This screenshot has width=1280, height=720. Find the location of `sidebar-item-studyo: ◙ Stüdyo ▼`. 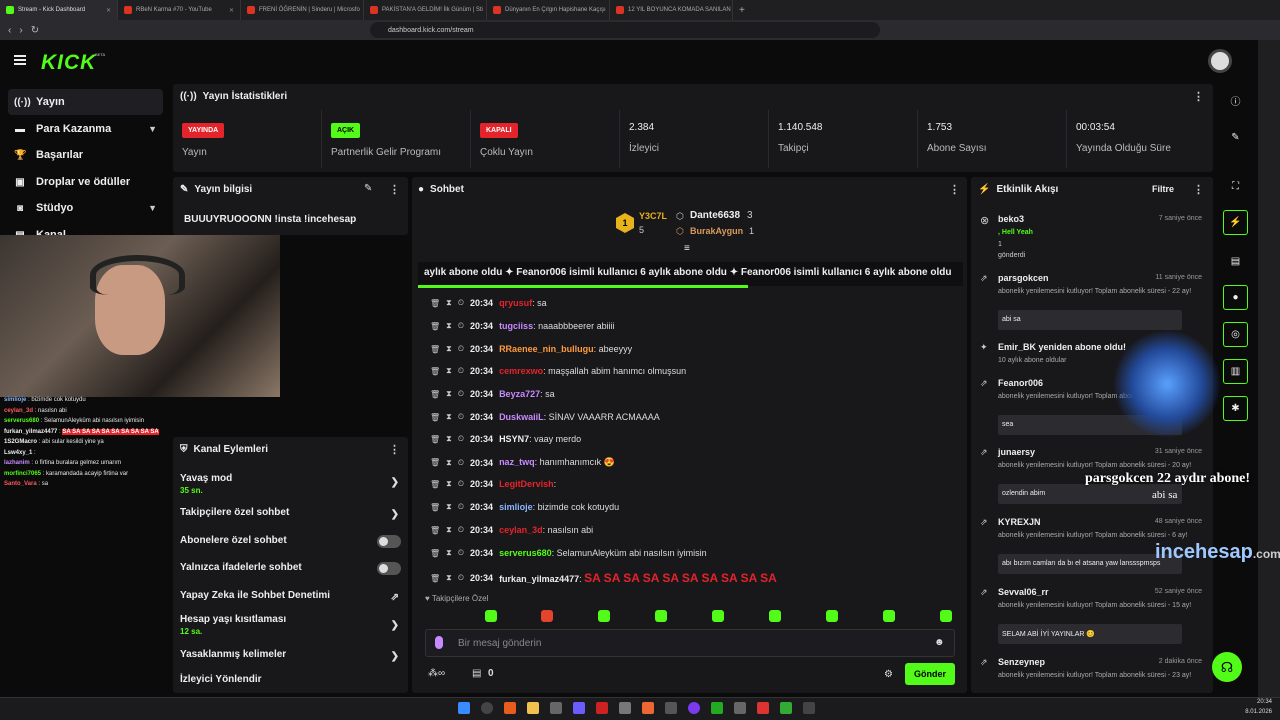

sidebar-item-studyo: ◙ Stüdyo ▼ is located at coordinates (85, 208).